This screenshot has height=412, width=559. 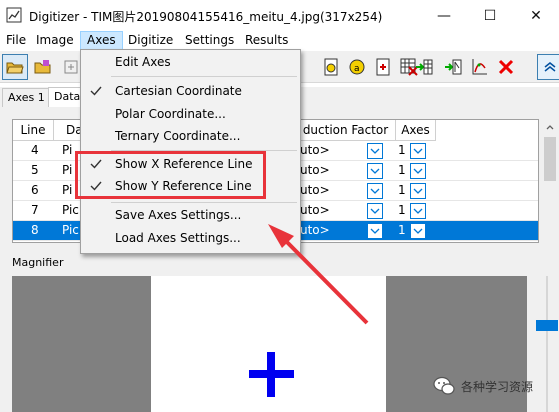 What do you see at coordinates (35, 230) in the screenshot?
I see `cell-line: 8` at bounding box center [35, 230].